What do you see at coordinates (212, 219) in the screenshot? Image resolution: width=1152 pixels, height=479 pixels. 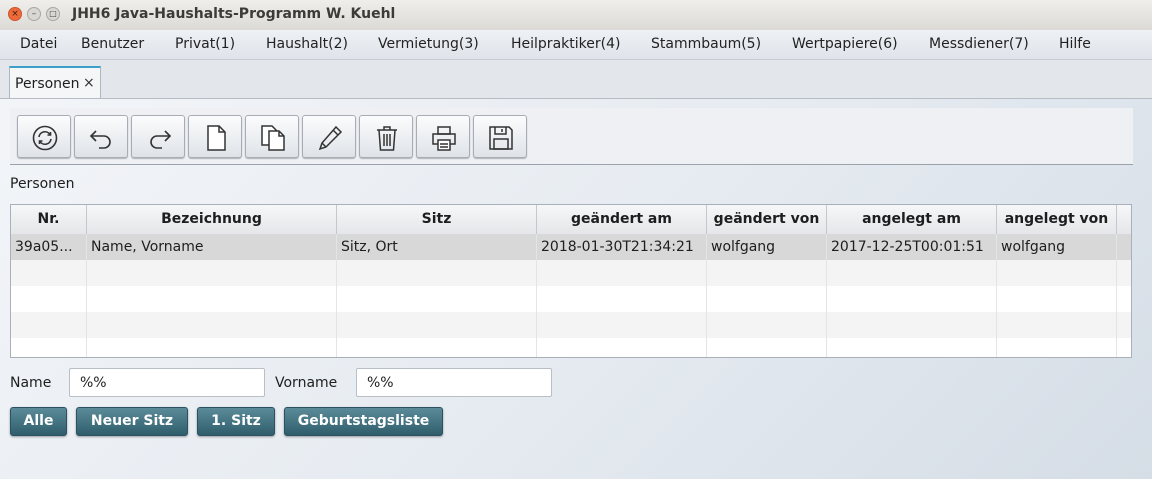 I see `column-header-bezeichnung: Bezeichnung` at bounding box center [212, 219].